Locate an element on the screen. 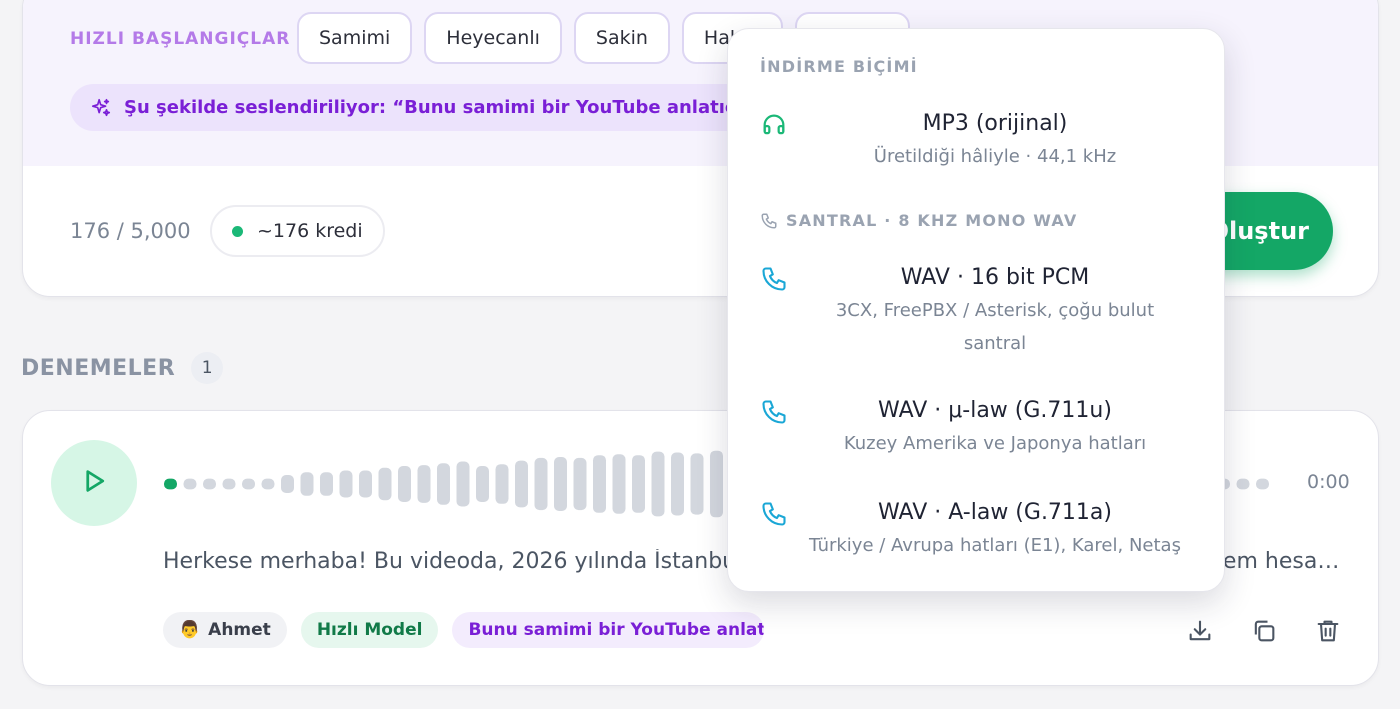  trash-icon is located at coordinates (1328, 631).